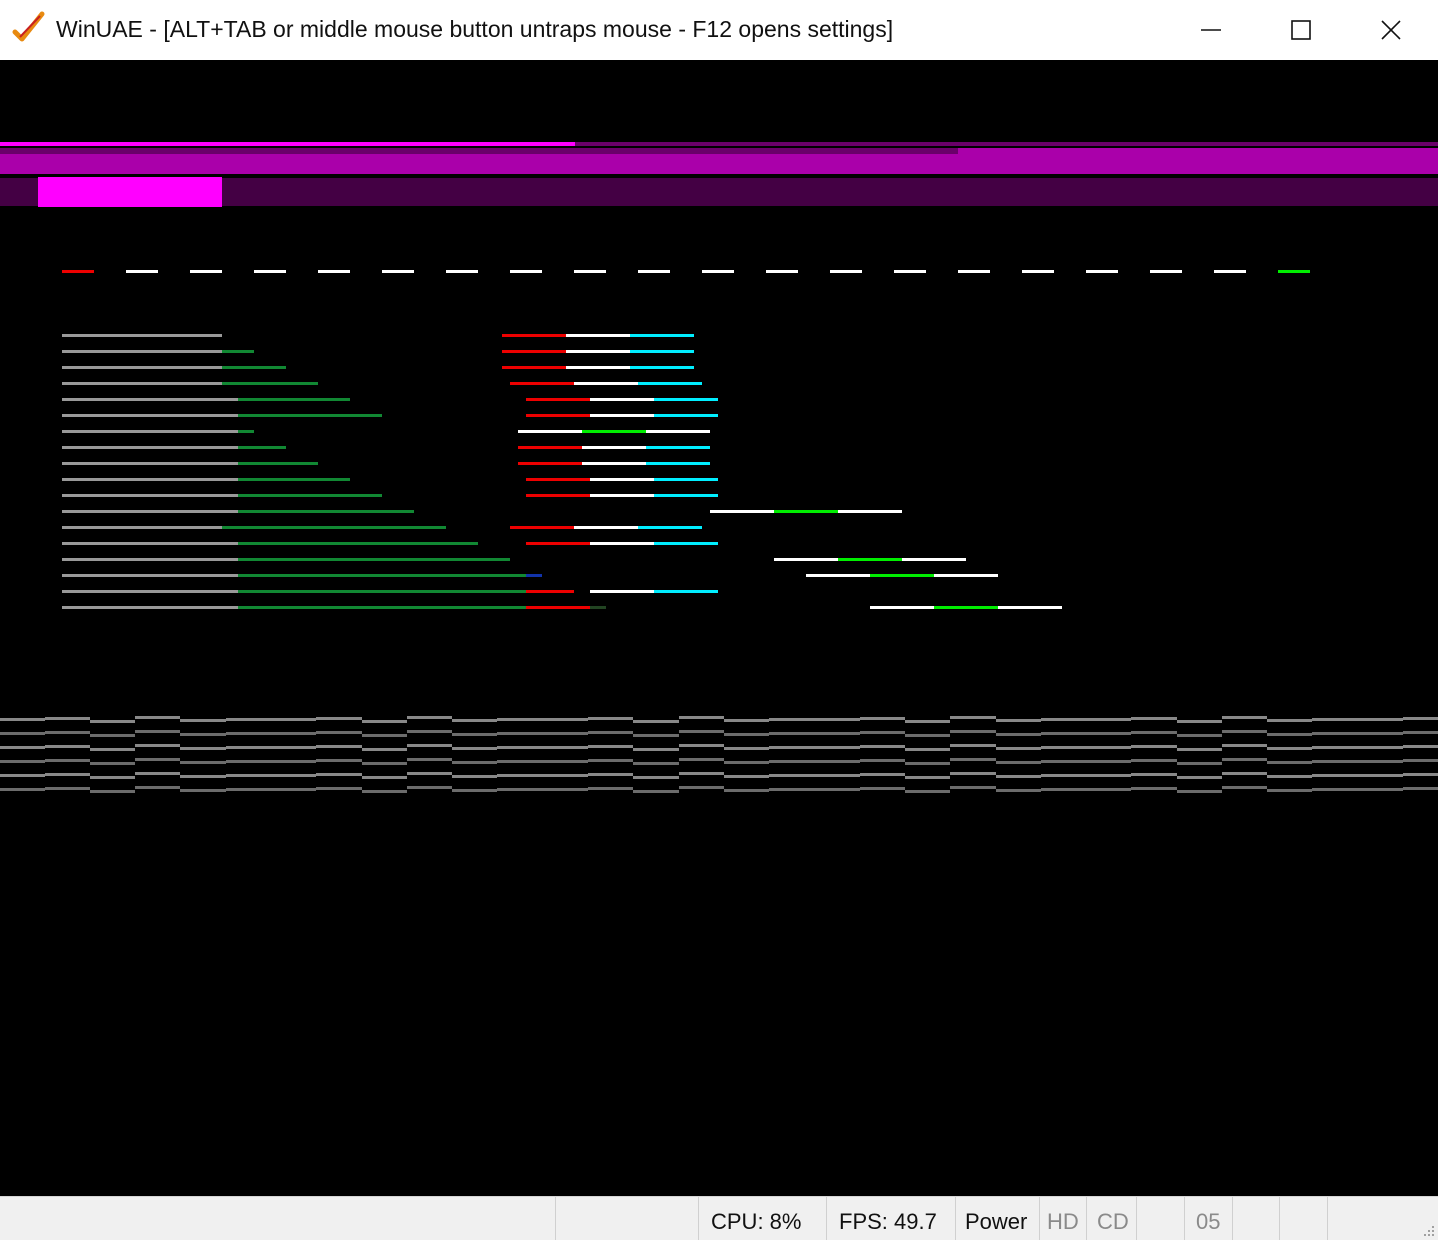 The height and width of the screenshot is (1240, 1438). What do you see at coordinates (1391, 30) in the screenshot?
I see `close-button` at bounding box center [1391, 30].